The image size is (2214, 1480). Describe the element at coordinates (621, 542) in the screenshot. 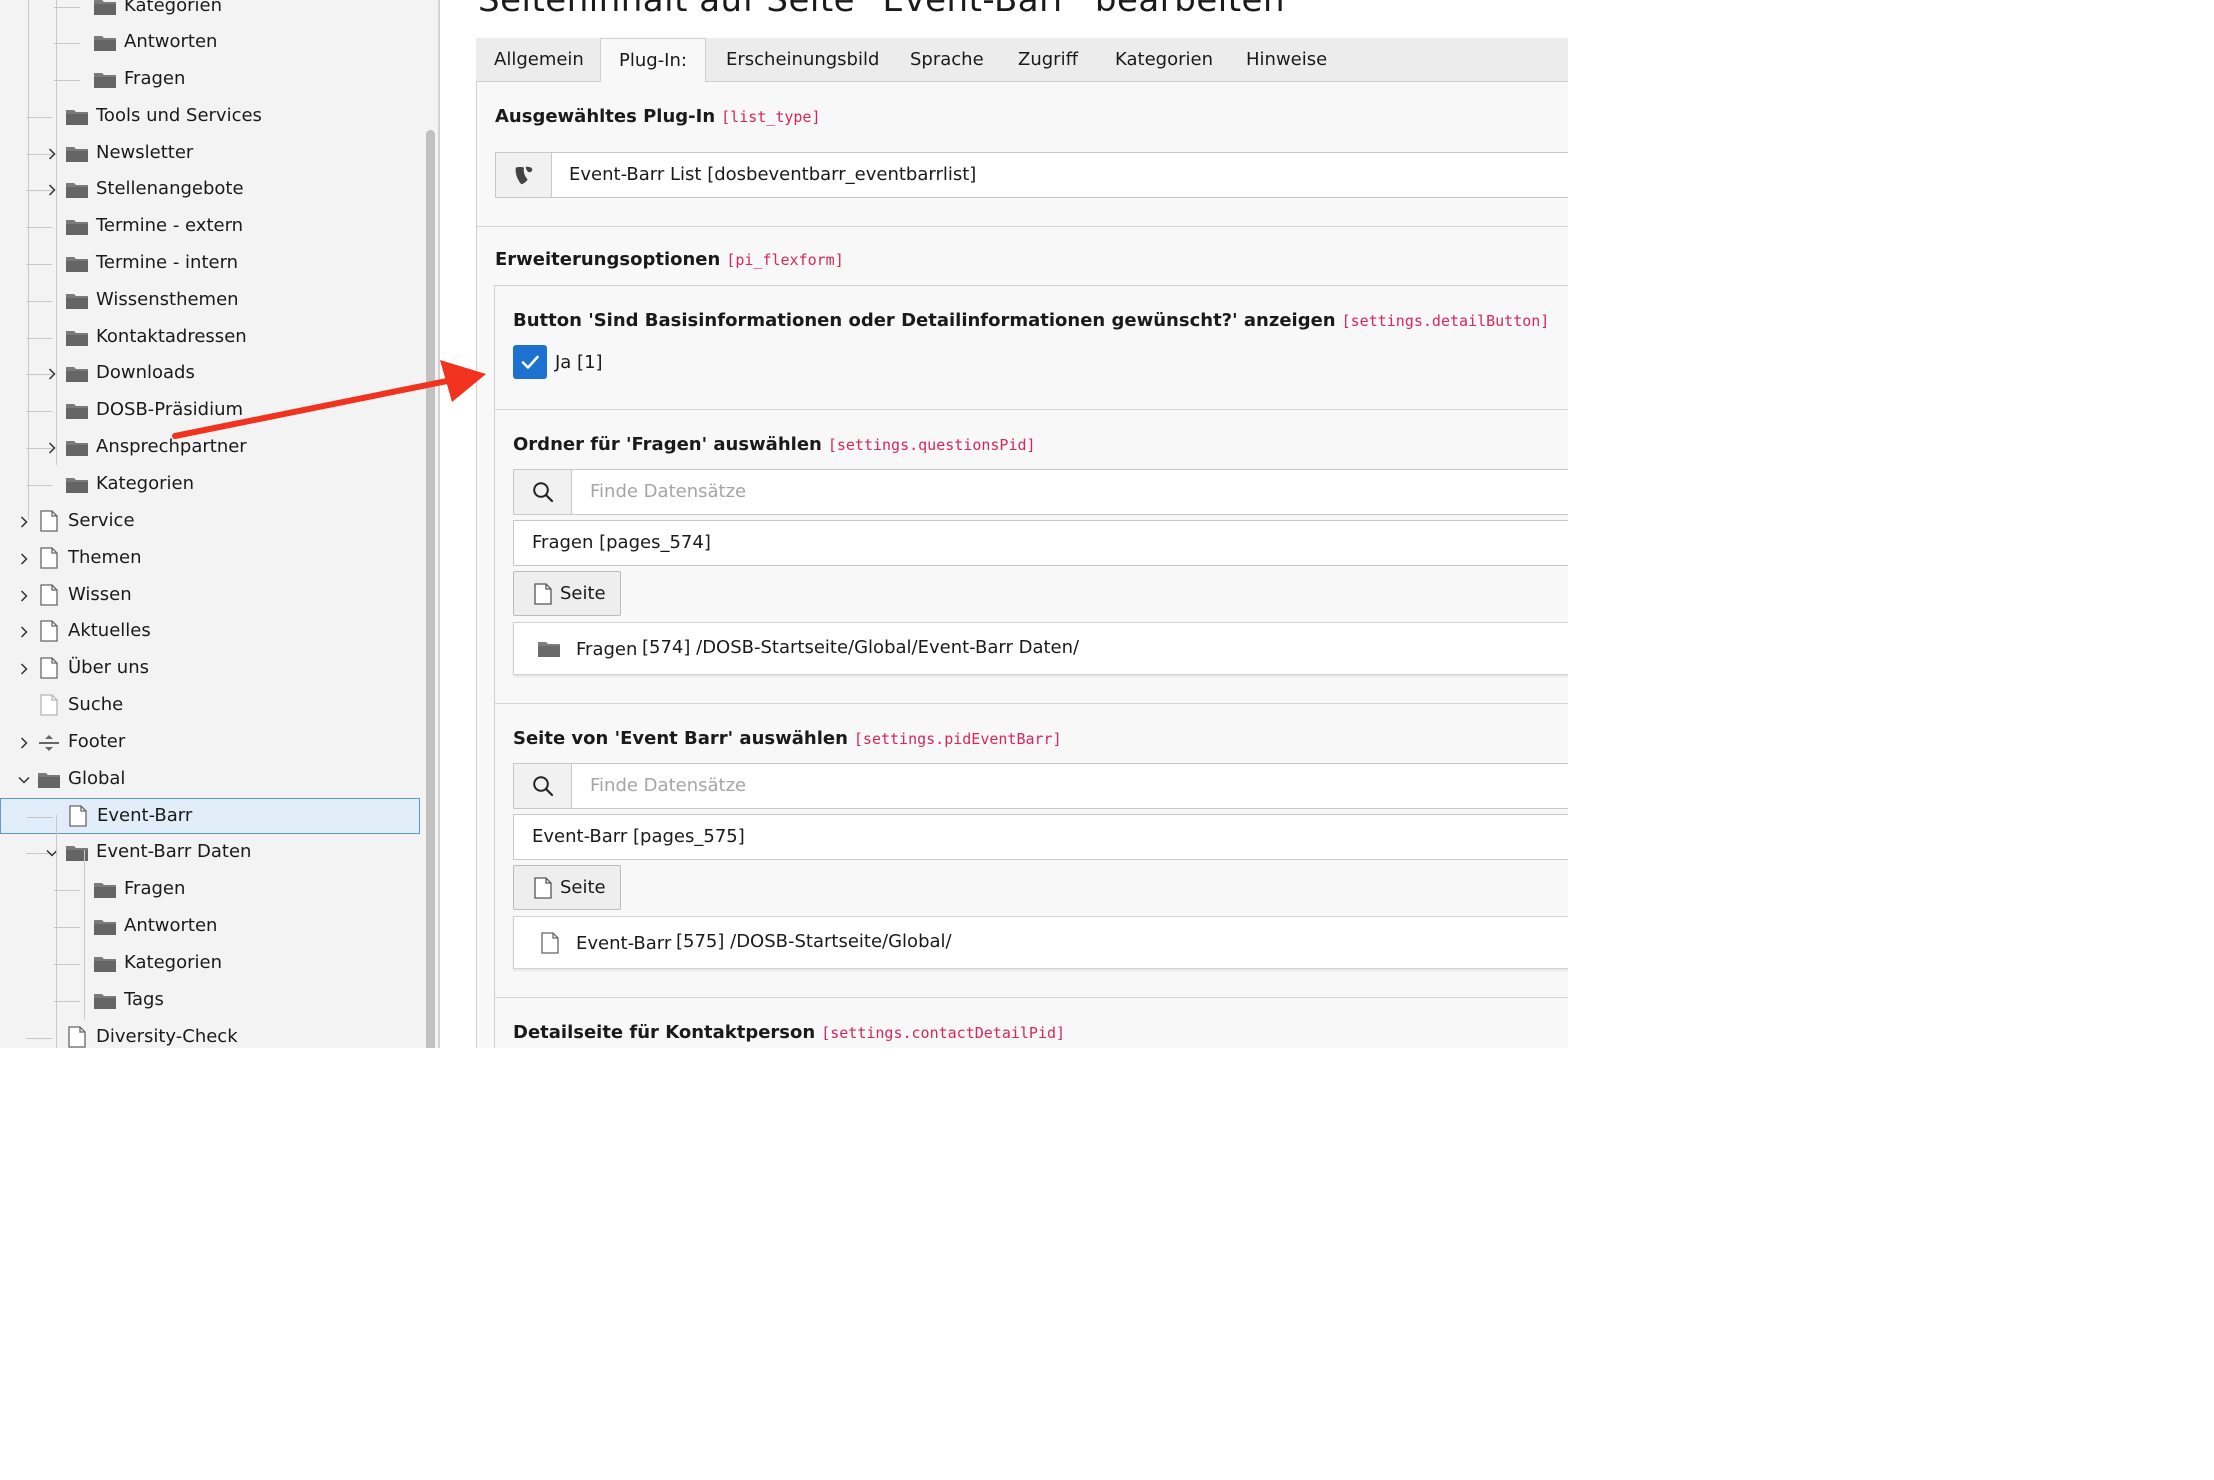

I see `questions-selected-item: Fragen [pages_574]` at that location.